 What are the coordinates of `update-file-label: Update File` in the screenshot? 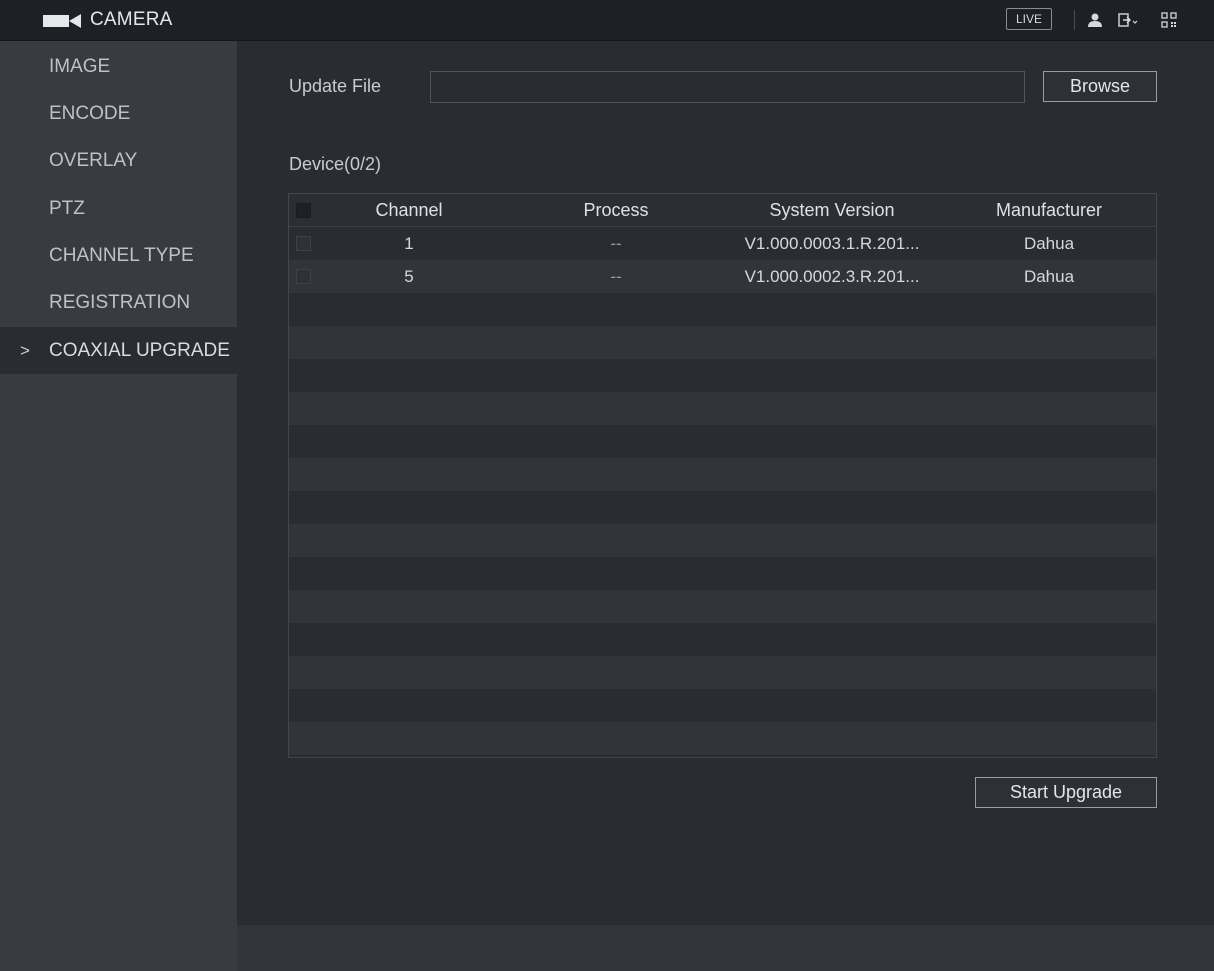 It's located at (335, 86).